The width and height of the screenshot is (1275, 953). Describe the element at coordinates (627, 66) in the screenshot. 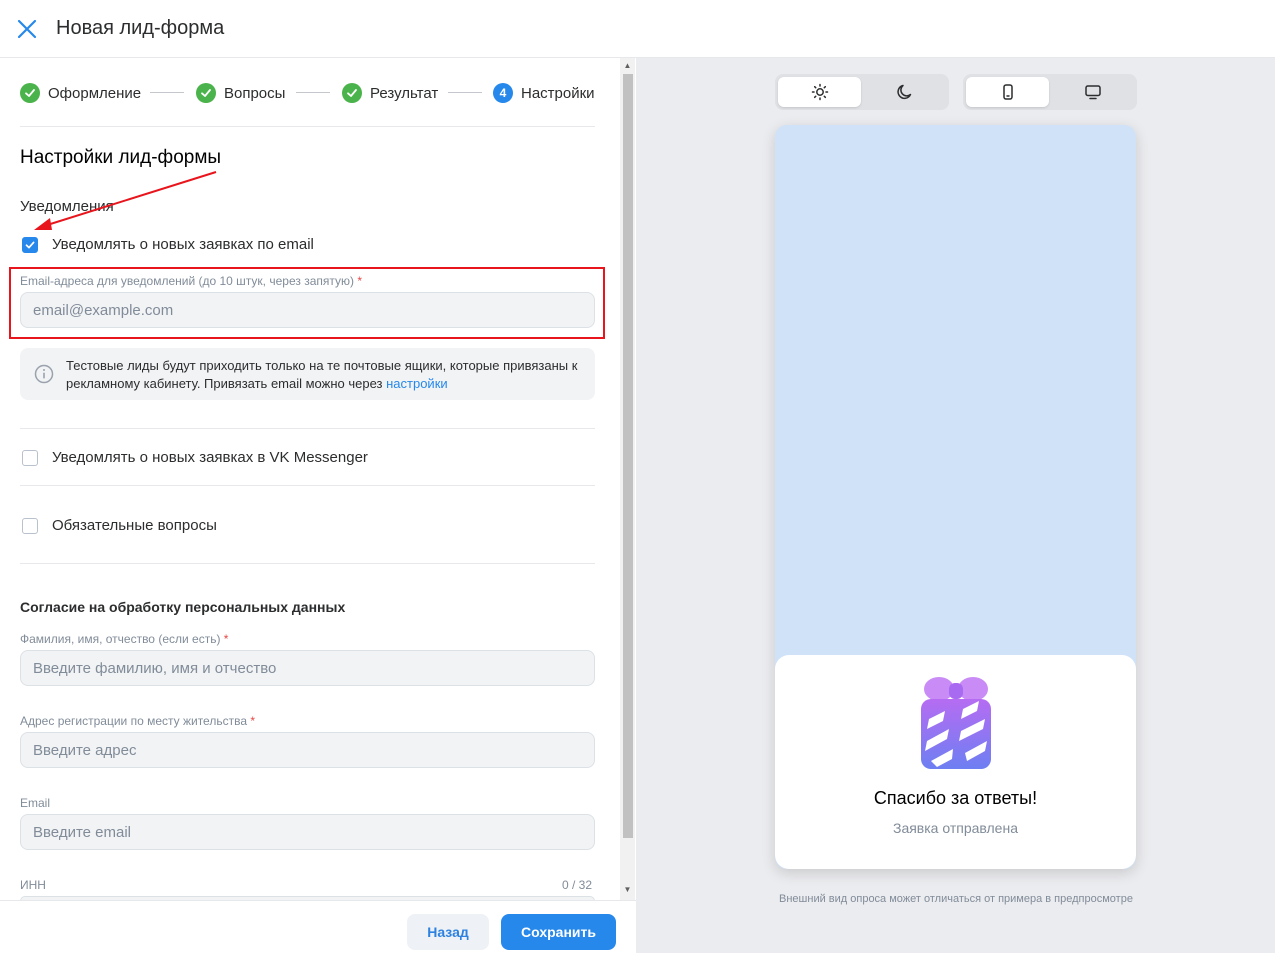

I see `scroll-up-icon: ▲` at that location.